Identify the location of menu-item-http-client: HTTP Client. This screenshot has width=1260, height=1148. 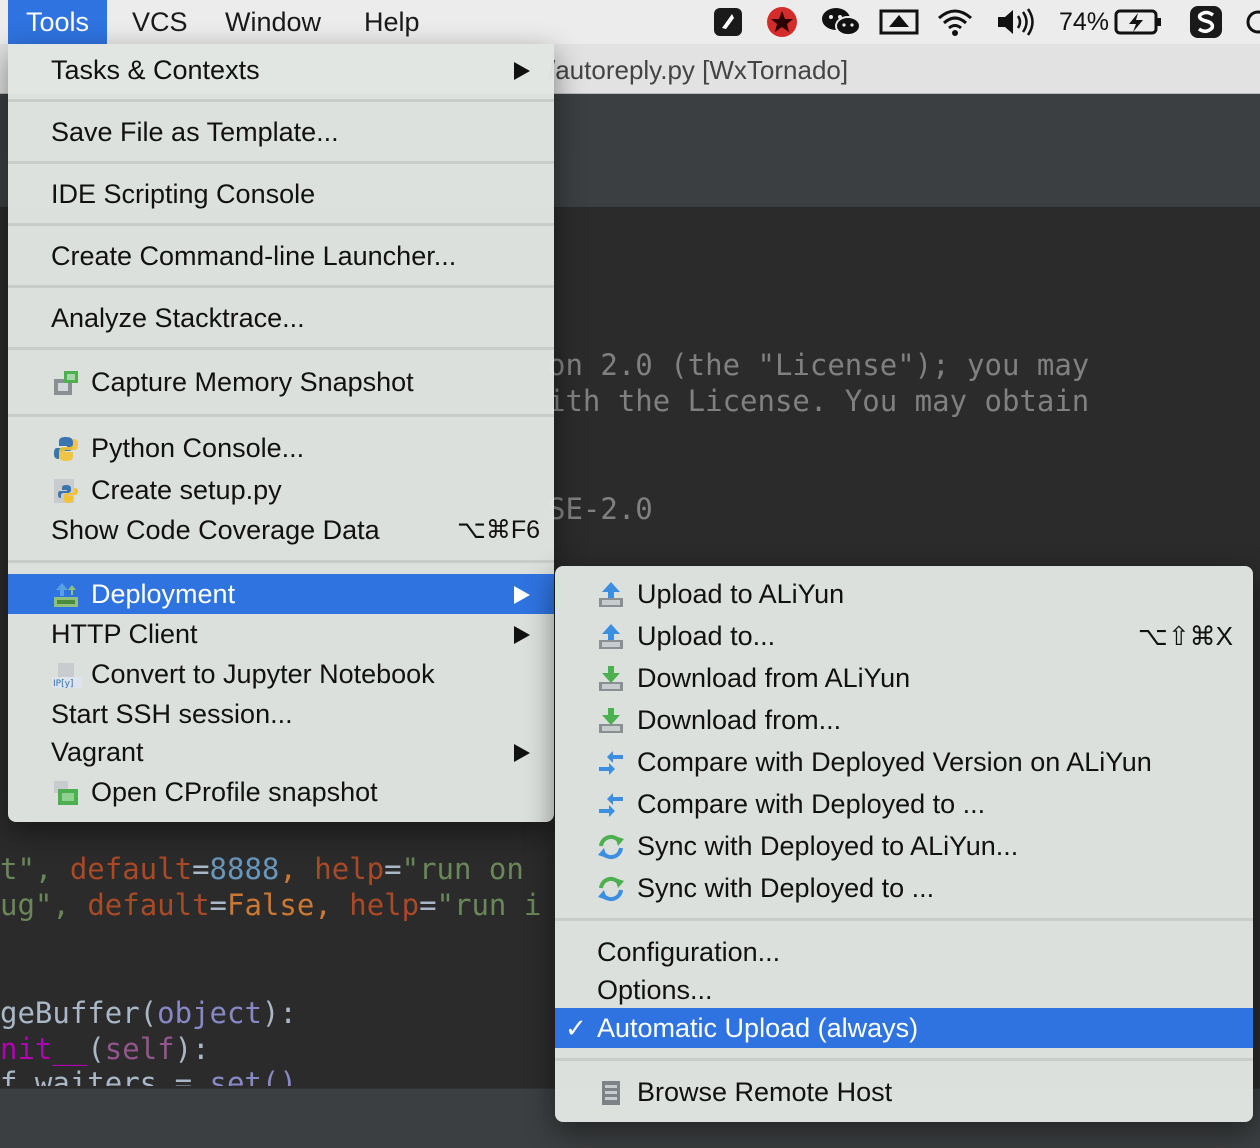
(281, 634).